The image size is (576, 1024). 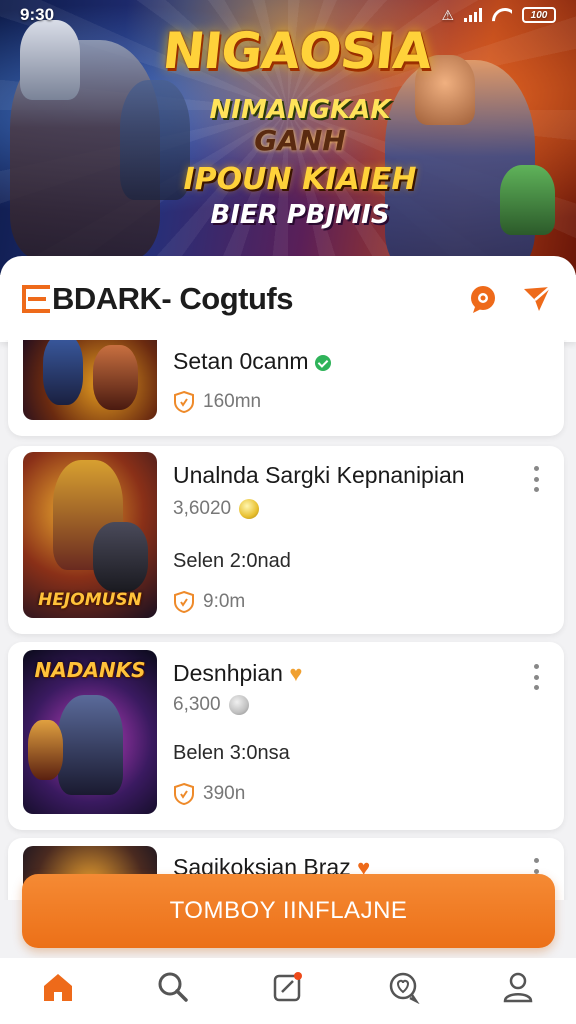 What do you see at coordinates (232, 561) in the screenshot?
I see `list-item-2-schedule: Selen 2:0nad` at bounding box center [232, 561].